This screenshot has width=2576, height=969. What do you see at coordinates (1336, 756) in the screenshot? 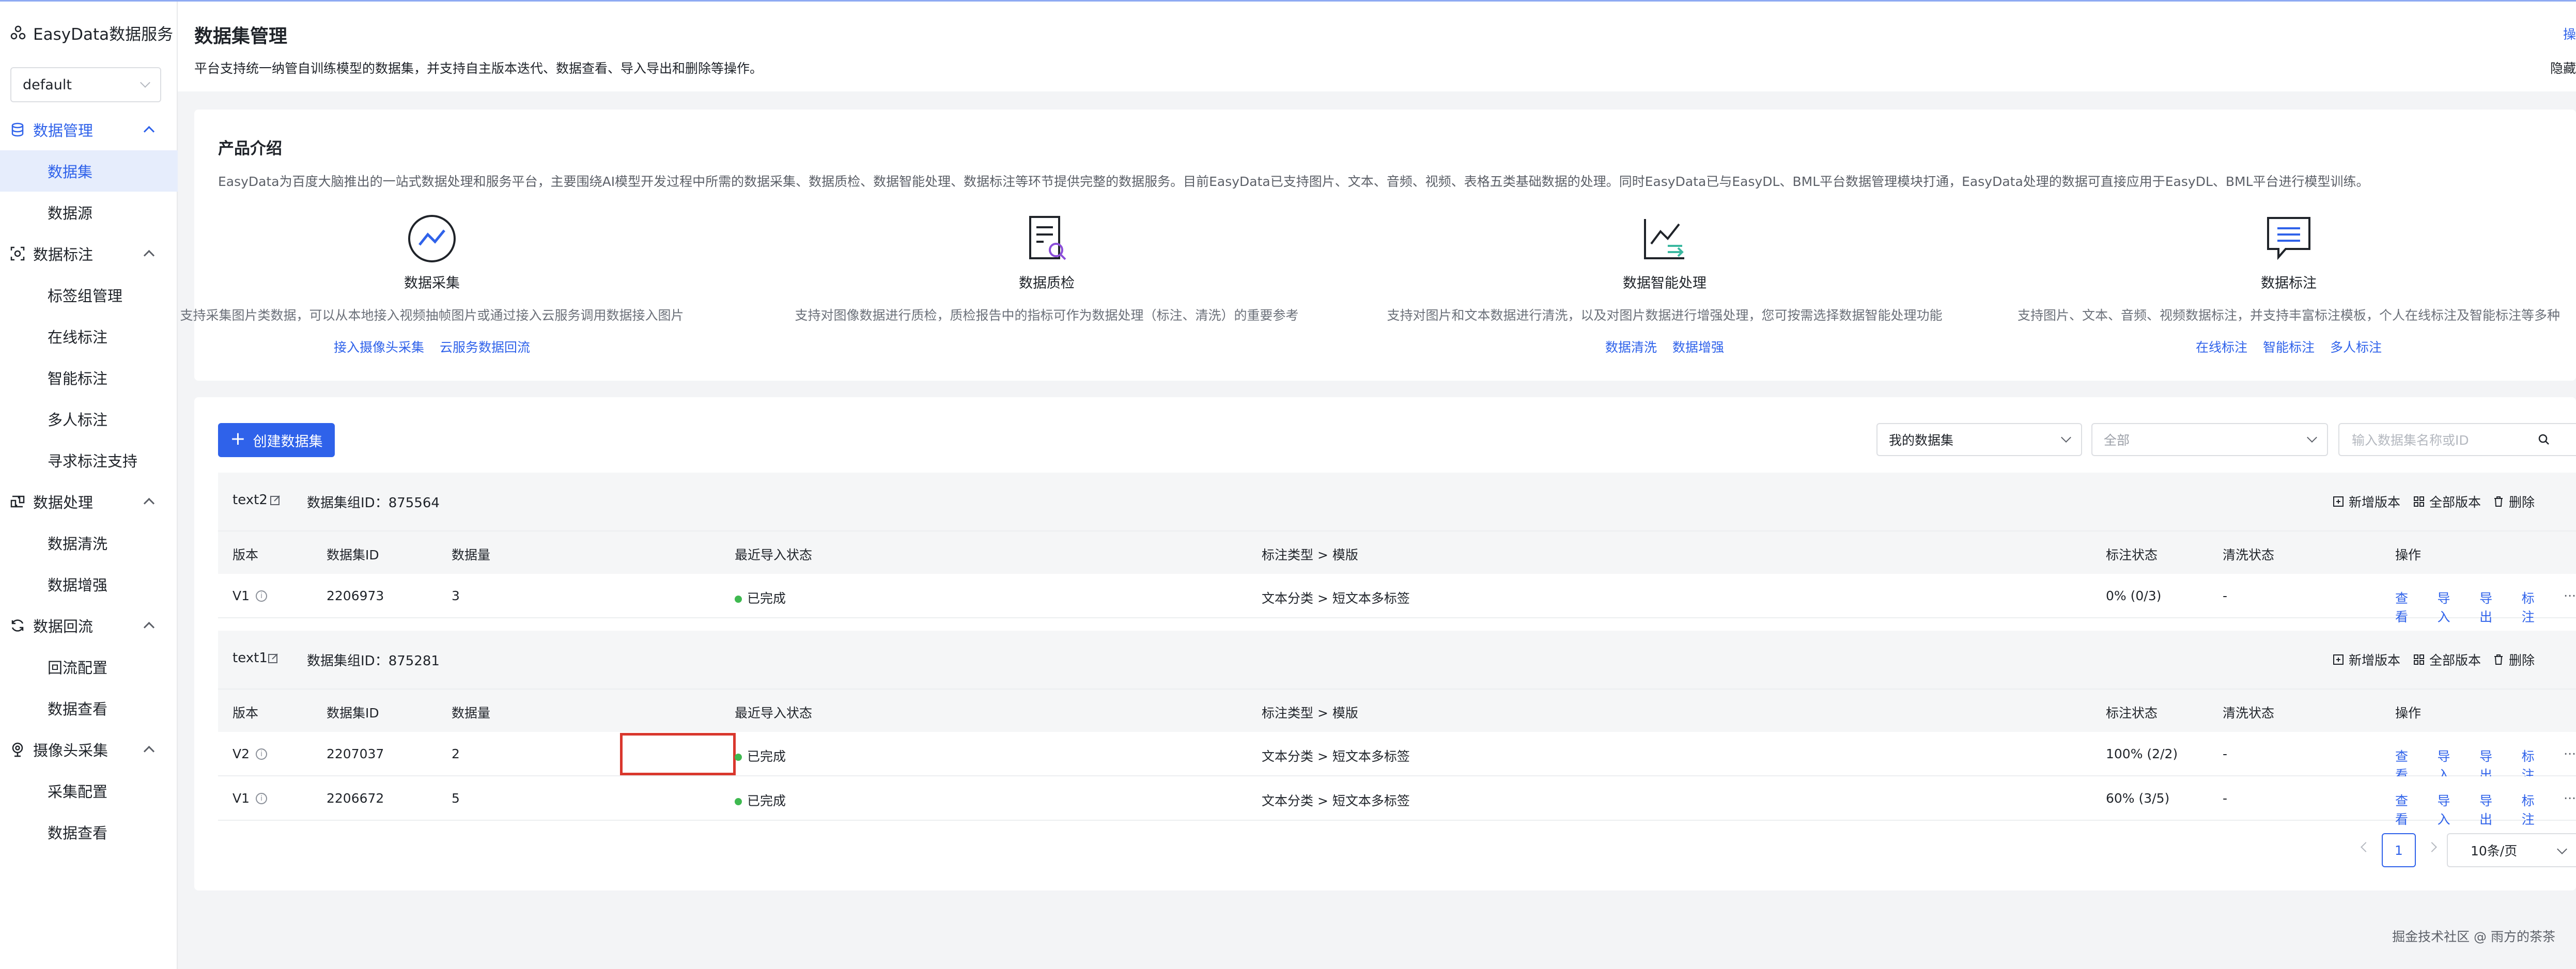
I see `type-cell: 文本分类 > 短文本多标签` at bounding box center [1336, 756].